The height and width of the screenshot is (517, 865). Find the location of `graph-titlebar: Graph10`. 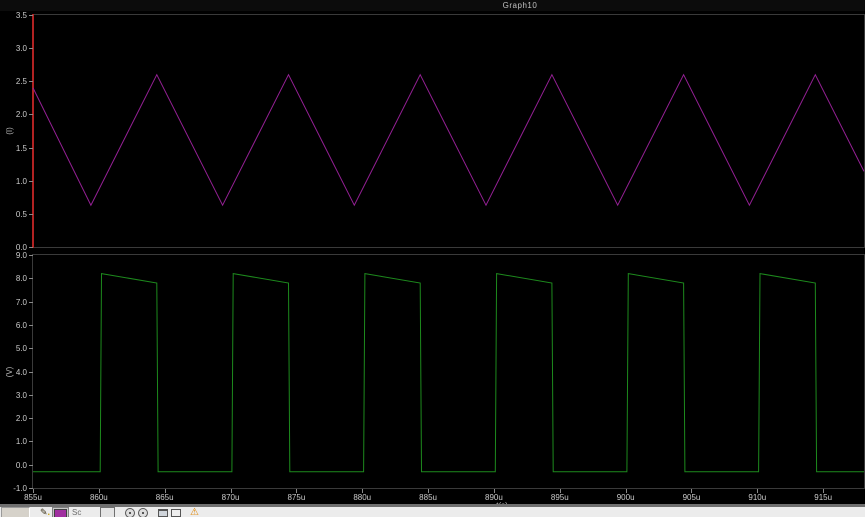

graph-titlebar: Graph10 is located at coordinates (432, 5).